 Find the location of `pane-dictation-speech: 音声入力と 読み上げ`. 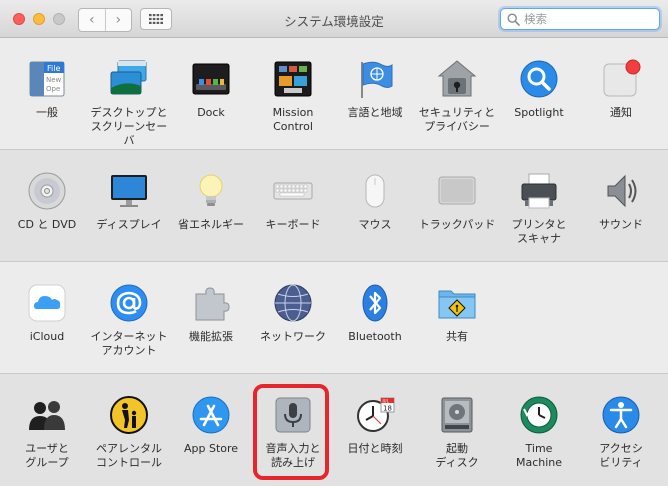

pane-dictation-speech: 音声入力と 読み上げ is located at coordinates (293, 434).